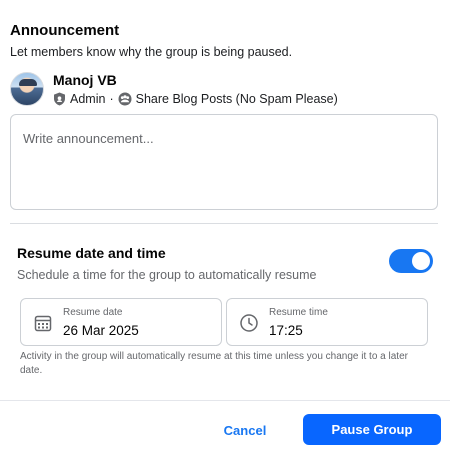 The height and width of the screenshot is (450, 450). What do you see at coordinates (249, 323) in the screenshot?
I see `clock-icon` at bounding box center [249, 323].